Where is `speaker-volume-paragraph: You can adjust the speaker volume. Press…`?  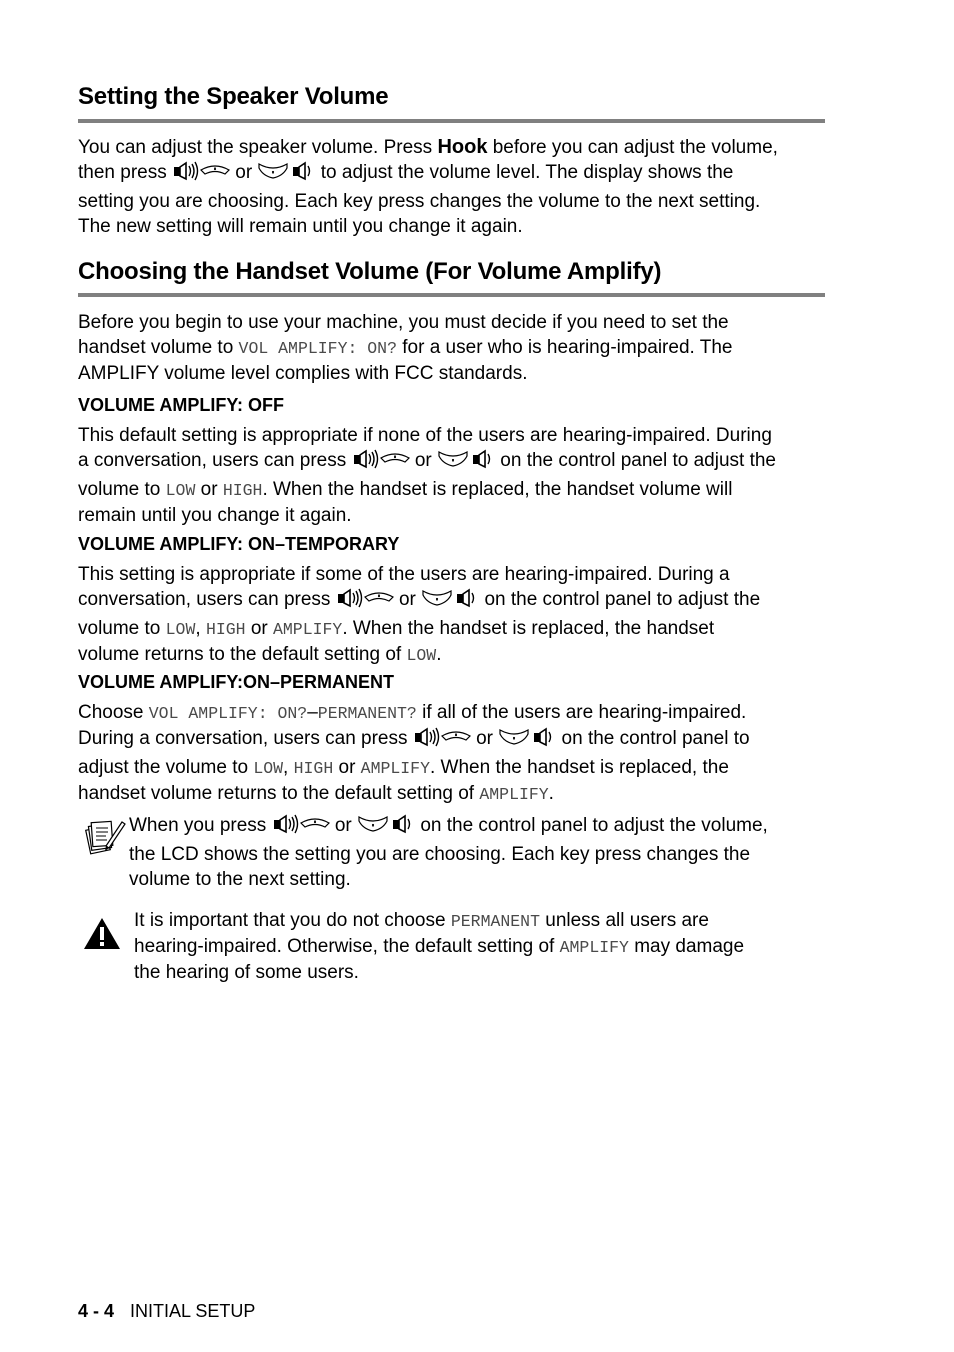
speaker-volume-paragraph: You can adjust the speaker volume. Press… is located at coordinates (428, 186).